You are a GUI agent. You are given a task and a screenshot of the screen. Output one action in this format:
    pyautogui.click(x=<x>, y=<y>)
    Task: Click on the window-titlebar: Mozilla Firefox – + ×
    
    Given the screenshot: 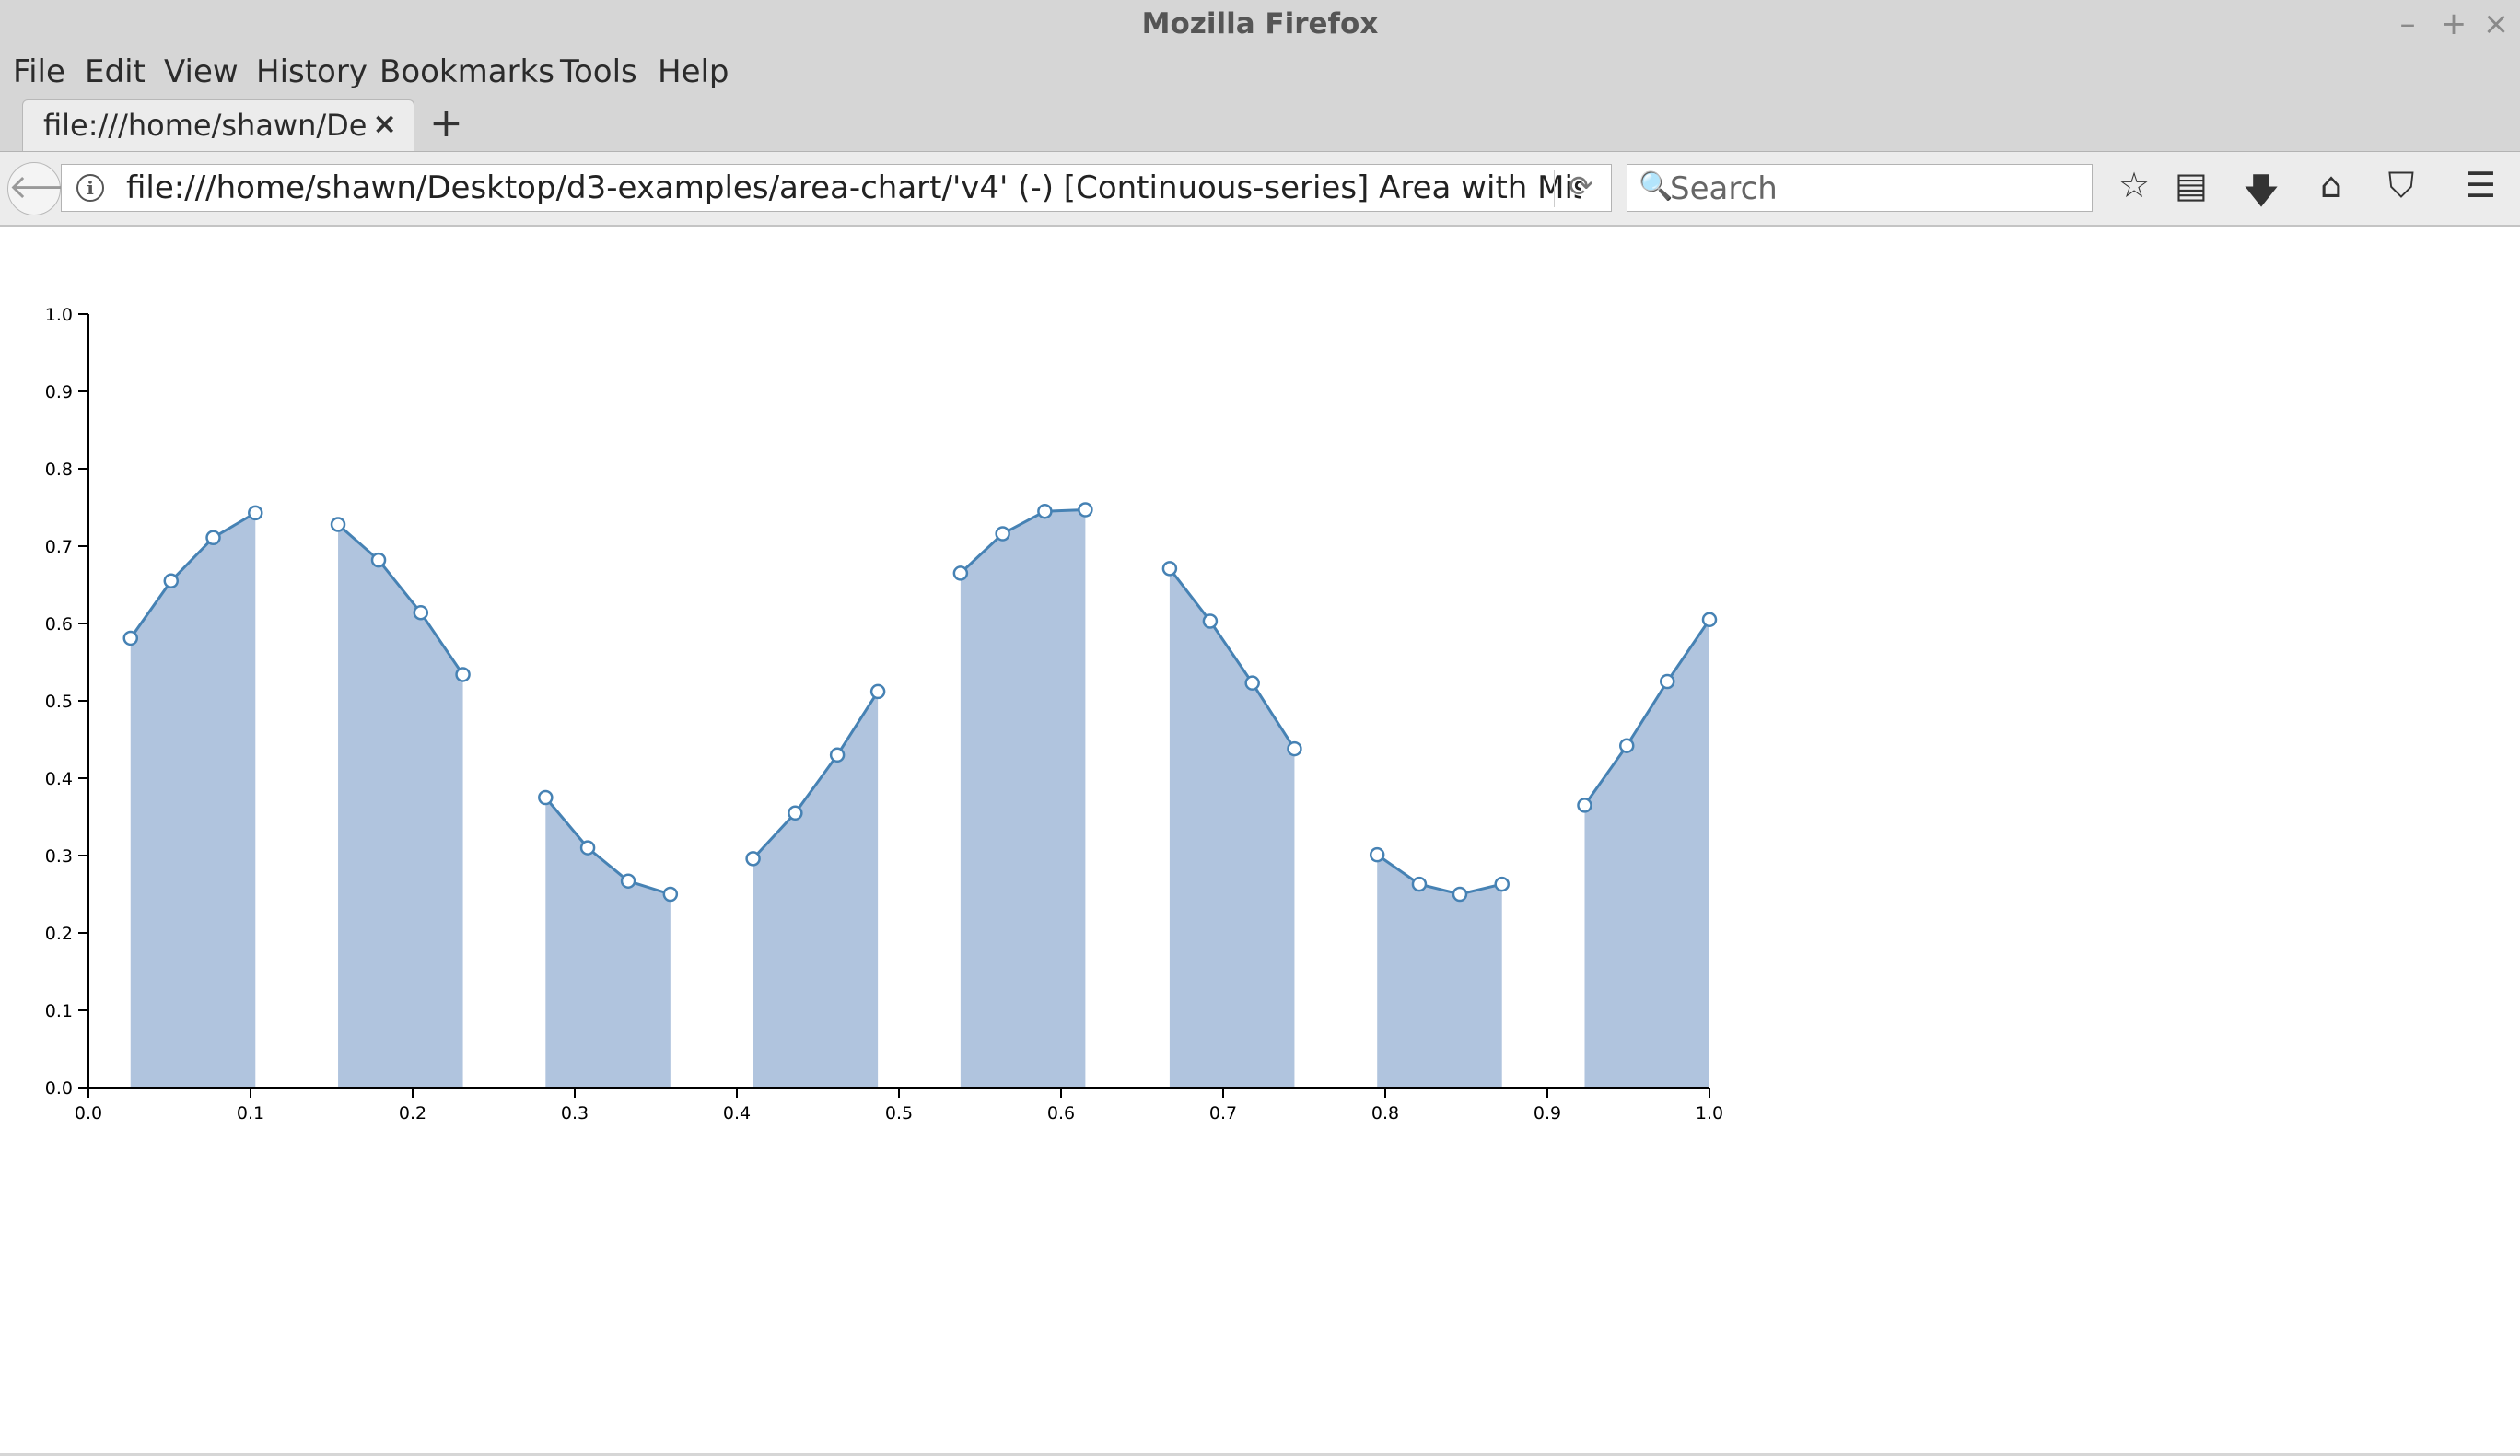 What is the action you would take?
    pyautogui.click(x=1260, y=24)
    